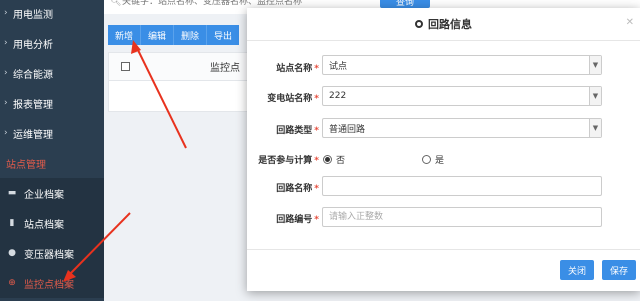 The height and width of the screenshot is (301, 640). What do you see at coordinates (159, 94) in the screenshot?
I see `annotation-arrow-add` at bounding box center [159, 94].